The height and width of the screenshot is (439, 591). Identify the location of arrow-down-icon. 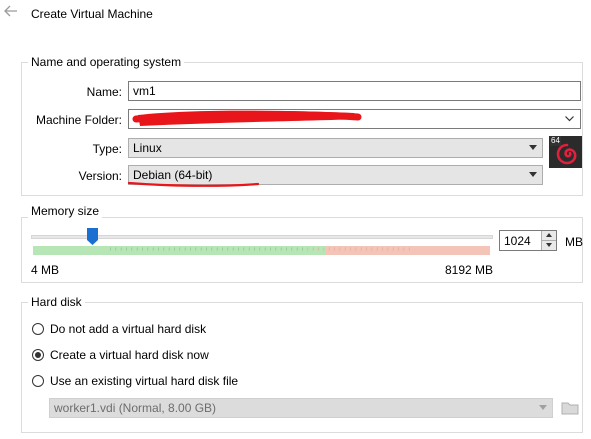
(549, 245).